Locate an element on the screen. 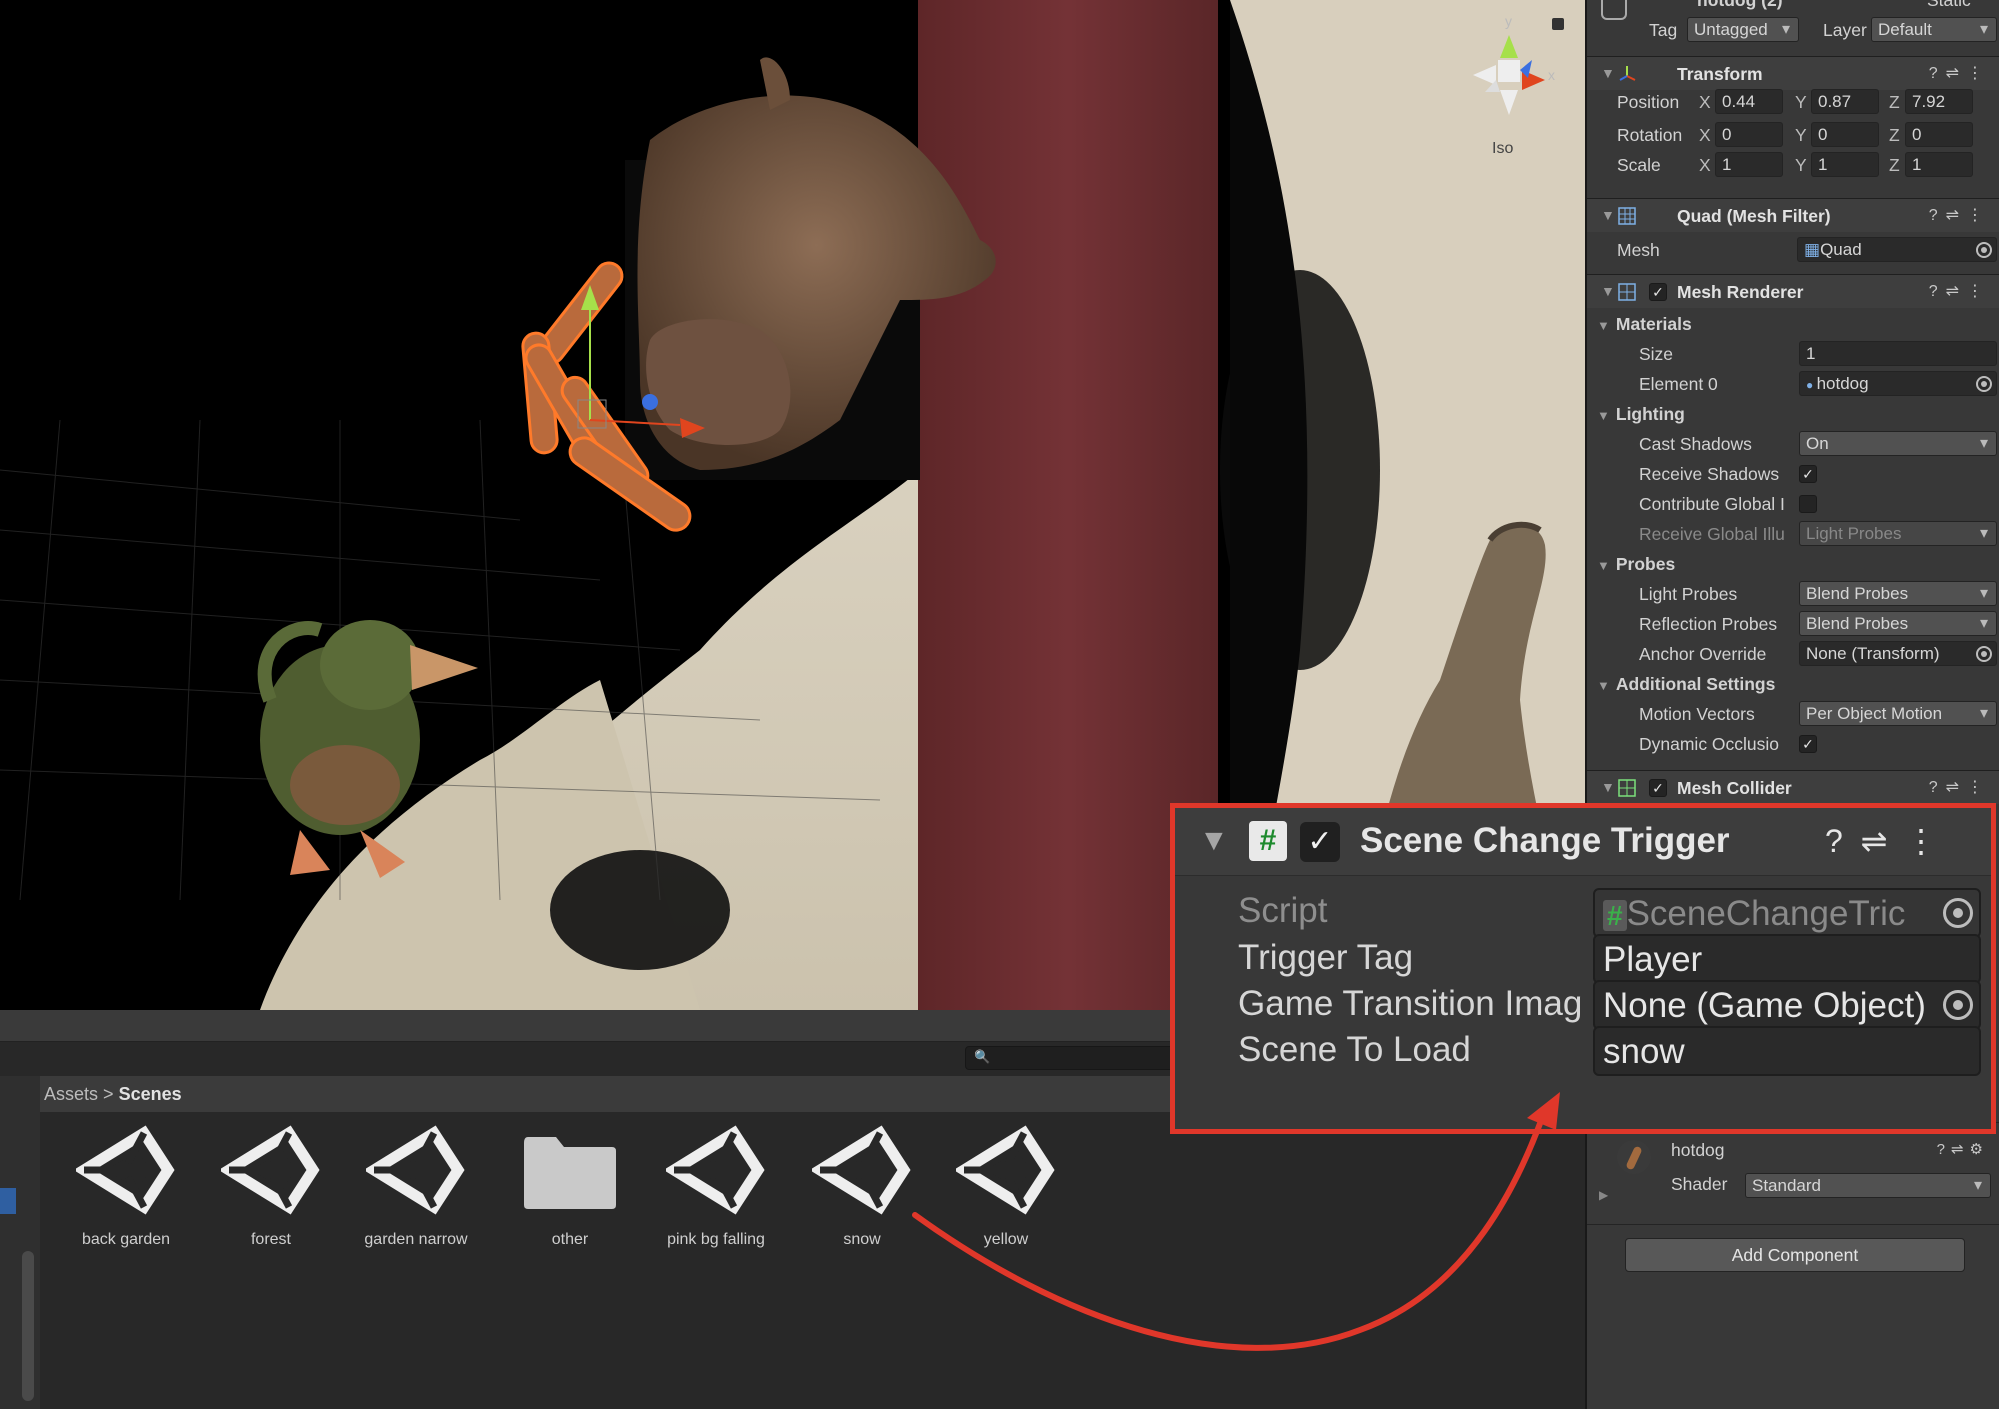 The height and width of the screenshot is (1409, 1999). mesh-renderer-enabled-checkbox: ✓ is located at coordinates (1658, 292).